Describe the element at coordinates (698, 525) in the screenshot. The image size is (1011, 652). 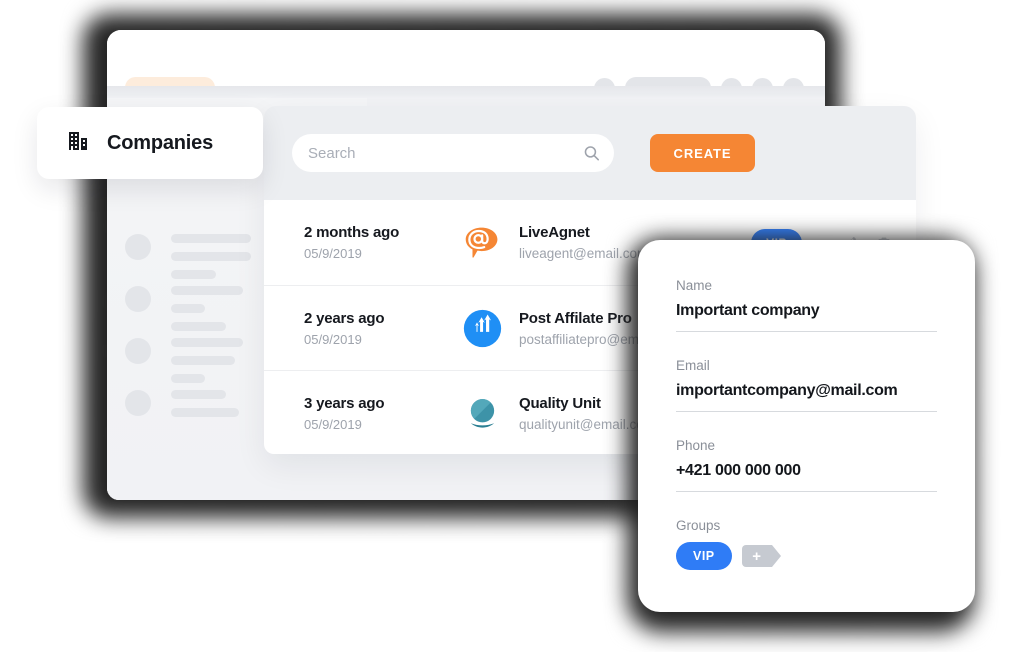
I see `field-groups-label: Groups` at that location.